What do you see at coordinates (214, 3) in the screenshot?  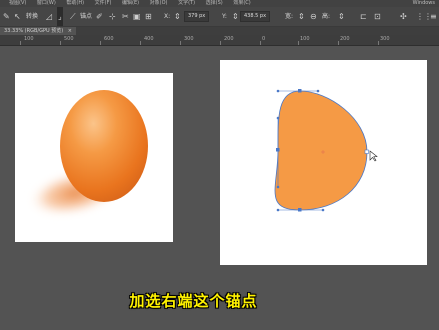 I see `menu-item: 选择(S)` at bounding box center [214, 3].